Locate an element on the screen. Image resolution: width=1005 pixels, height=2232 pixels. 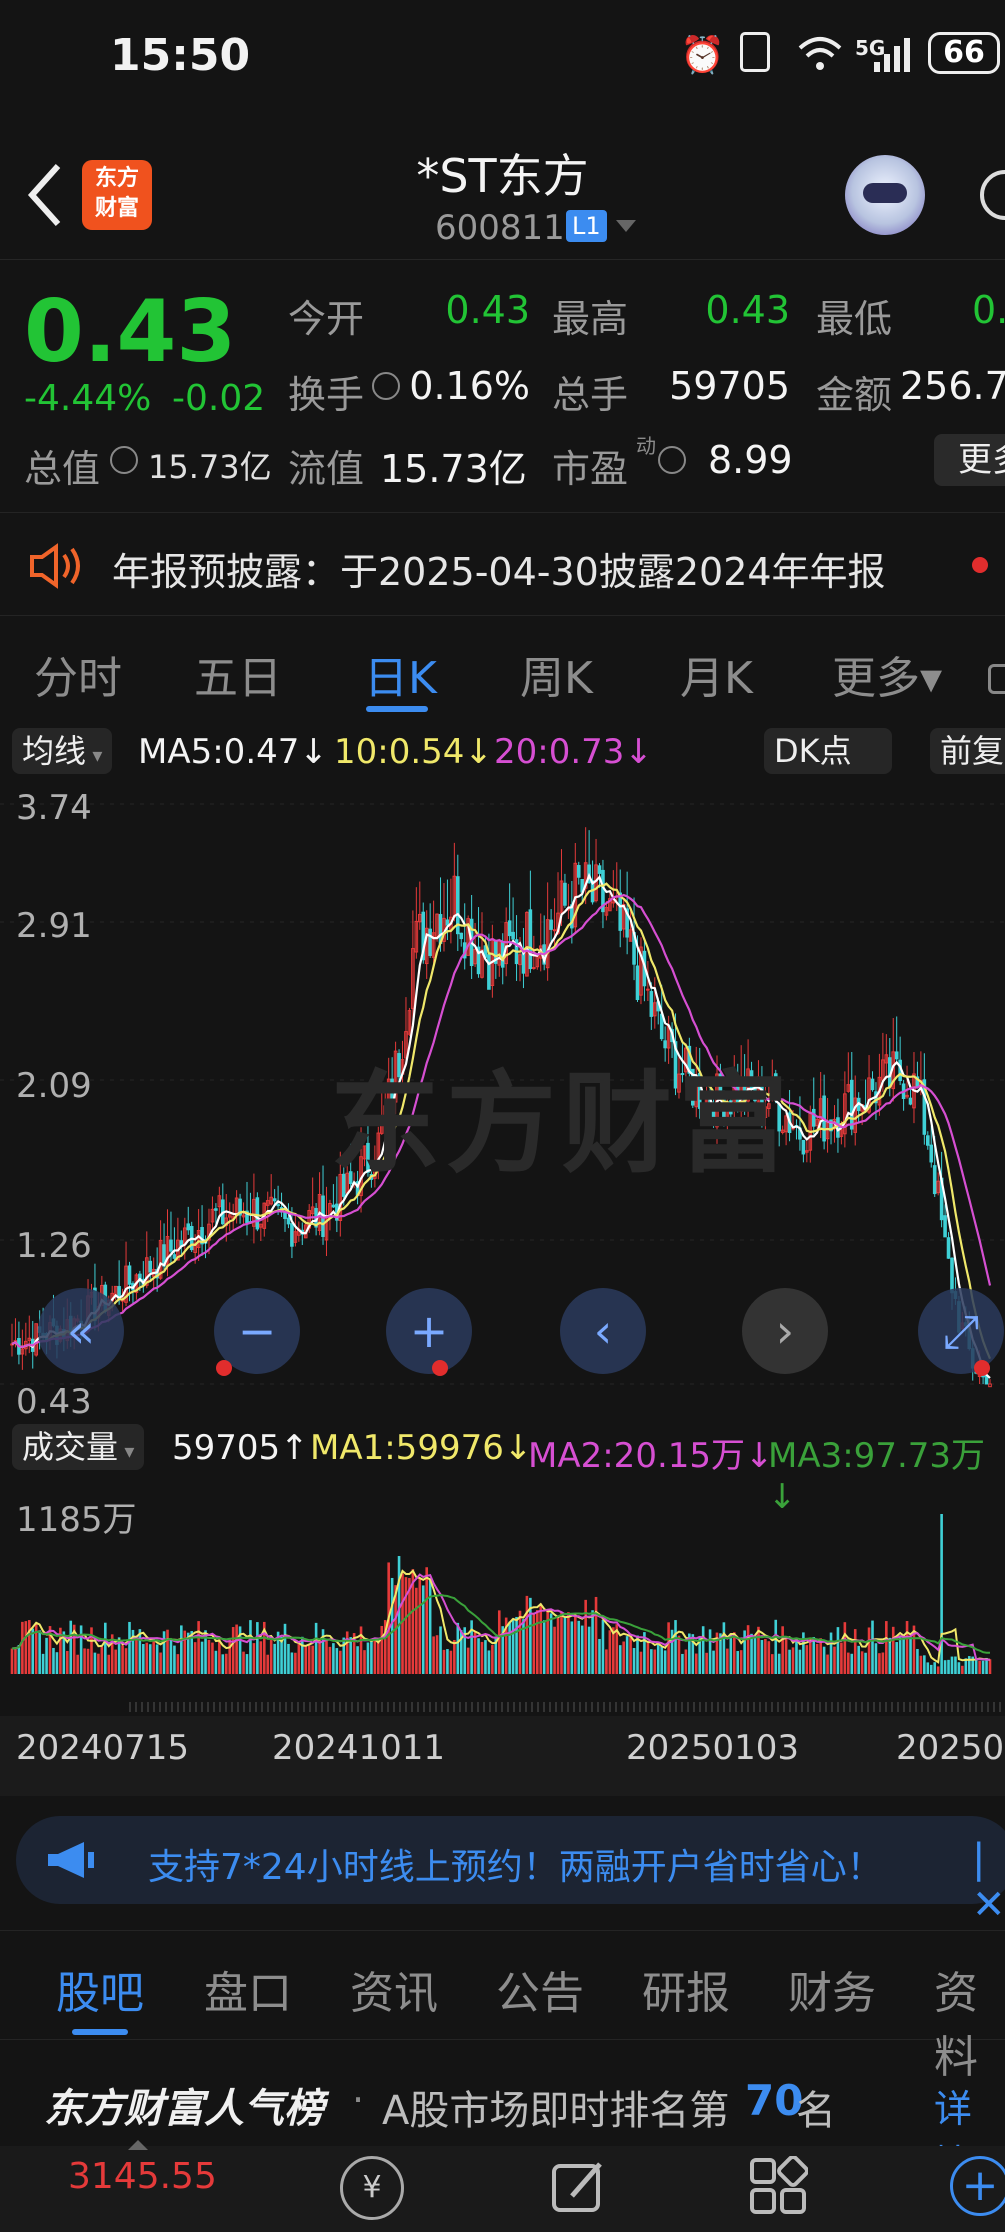
add-watchlist-icon: + is located at coordinates (977, 2186).